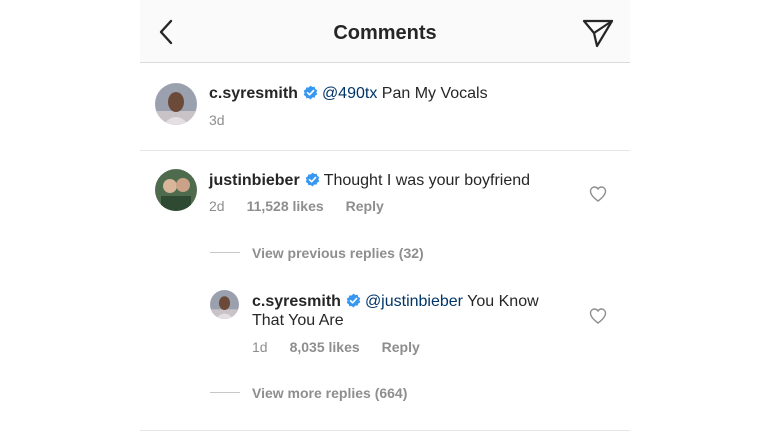 Image resolution: width=768 pixels, height=432 pixels. I want to click on bottom-divider, so click(385, 430).